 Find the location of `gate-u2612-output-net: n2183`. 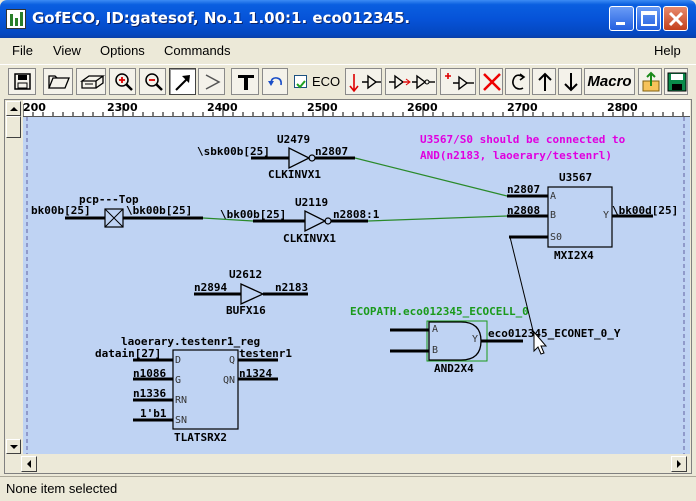

gate-u2612-output-net: n2183 is located at coordinates (291, 287).